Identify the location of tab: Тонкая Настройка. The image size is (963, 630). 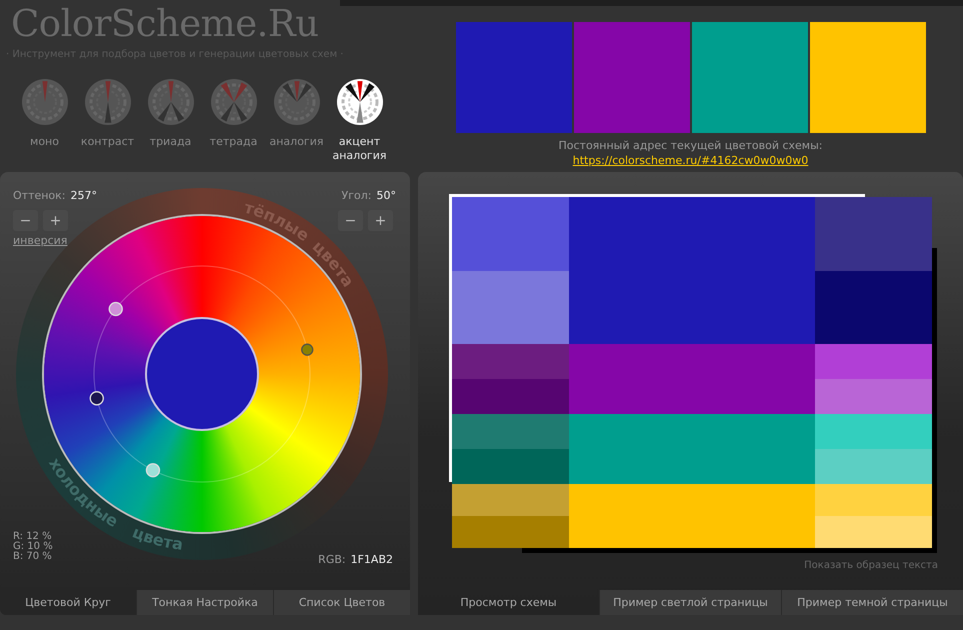
(204, 602).